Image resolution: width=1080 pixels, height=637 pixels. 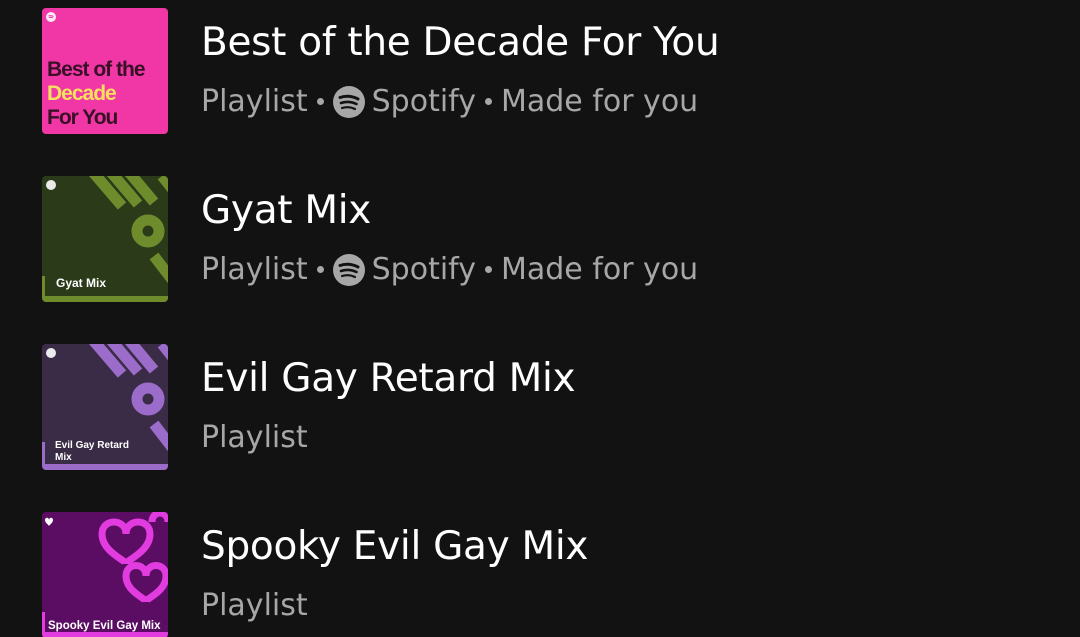 I want to click on playlist-cover: Spooky Evil Gay Mix, so click(x=105, y=574).